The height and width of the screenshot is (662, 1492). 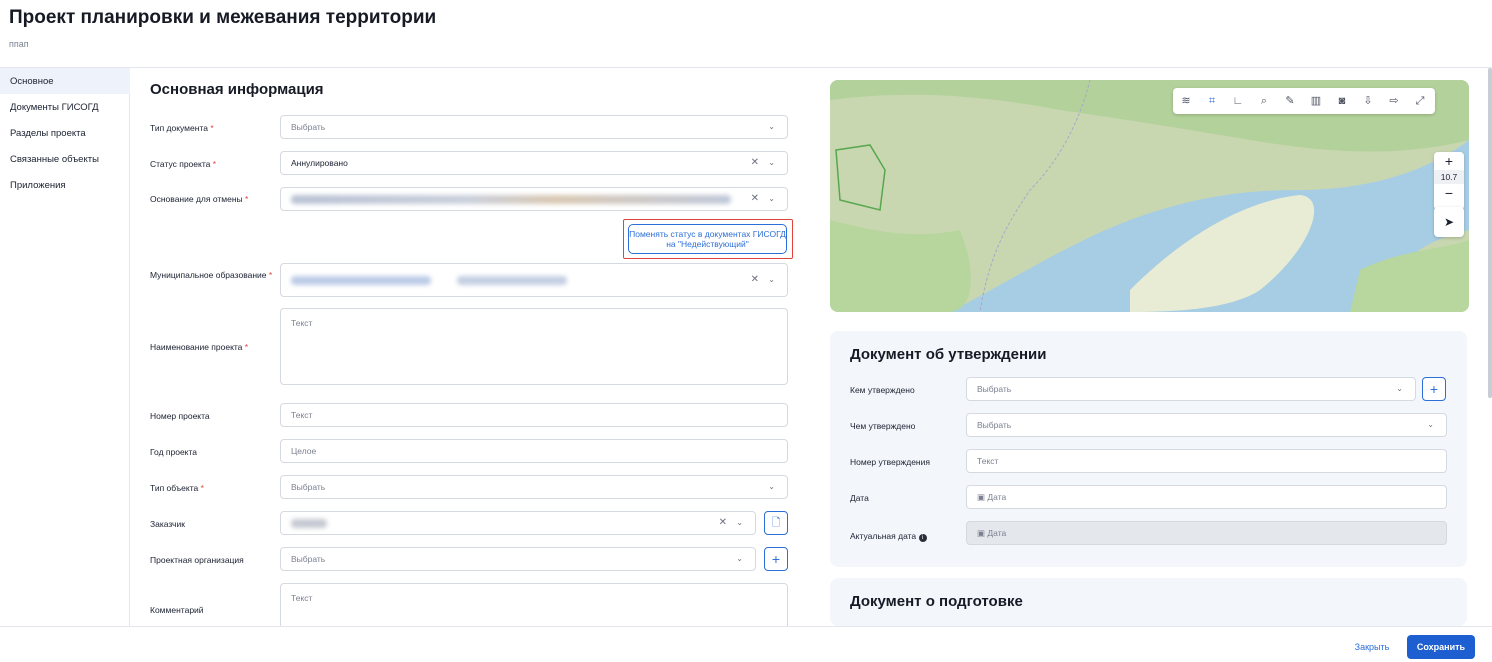 What do you see at coordinates (1264, 101) in the screenshot?
I see `search-icon: ⌕` at bounding box center [1264, 101].